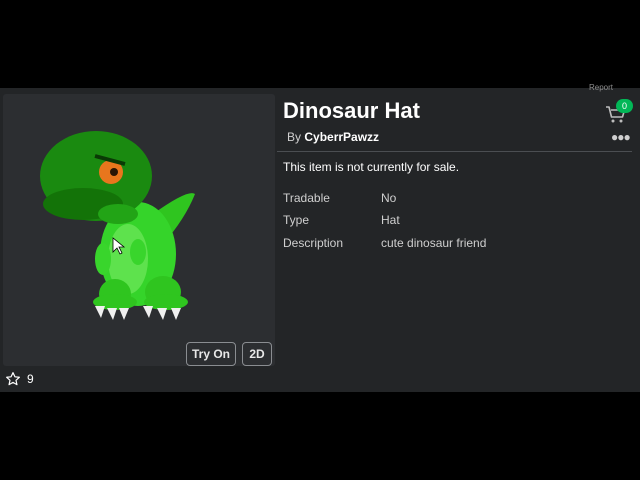  What do you see at coordinates (313, 243) in the screenshot?
I see `detail-label: Description` at bounding box center [313, 243].